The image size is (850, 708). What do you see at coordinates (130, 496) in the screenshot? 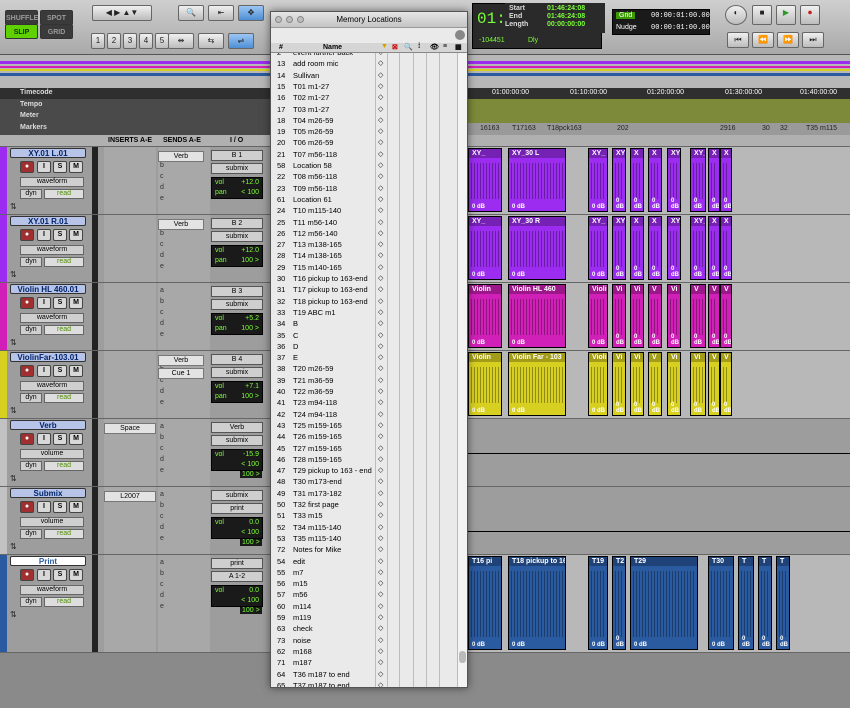
I see `insert-slot: L2007` at bounding box center [130, 496].